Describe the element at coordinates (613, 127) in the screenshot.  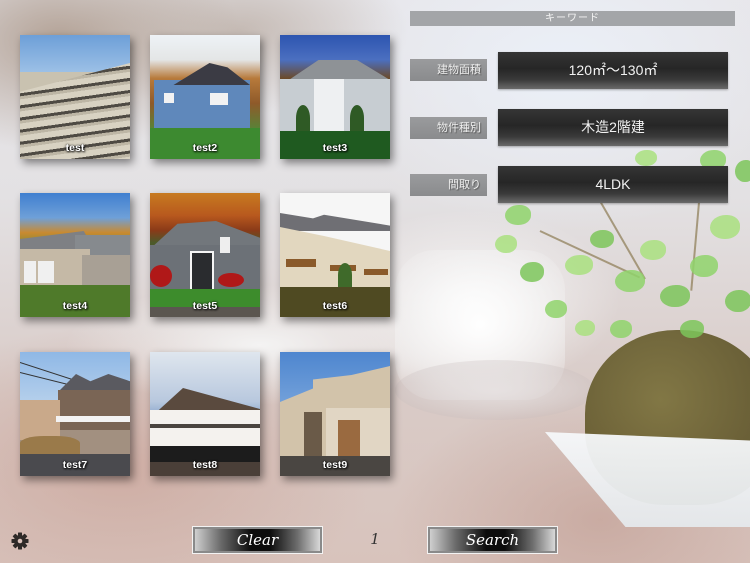
I see `property-type-field: 木造2階建` at that location.